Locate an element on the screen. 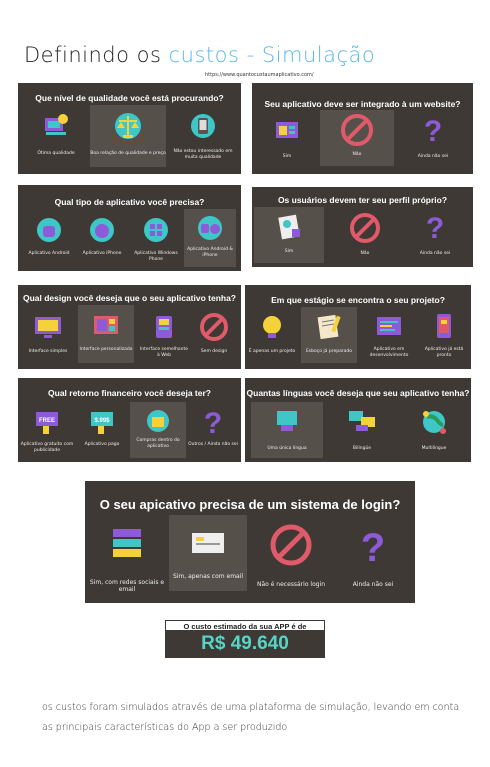 The height and width of the screenshot is (767, 490). globe-icon is located at coordinates (434, 422).